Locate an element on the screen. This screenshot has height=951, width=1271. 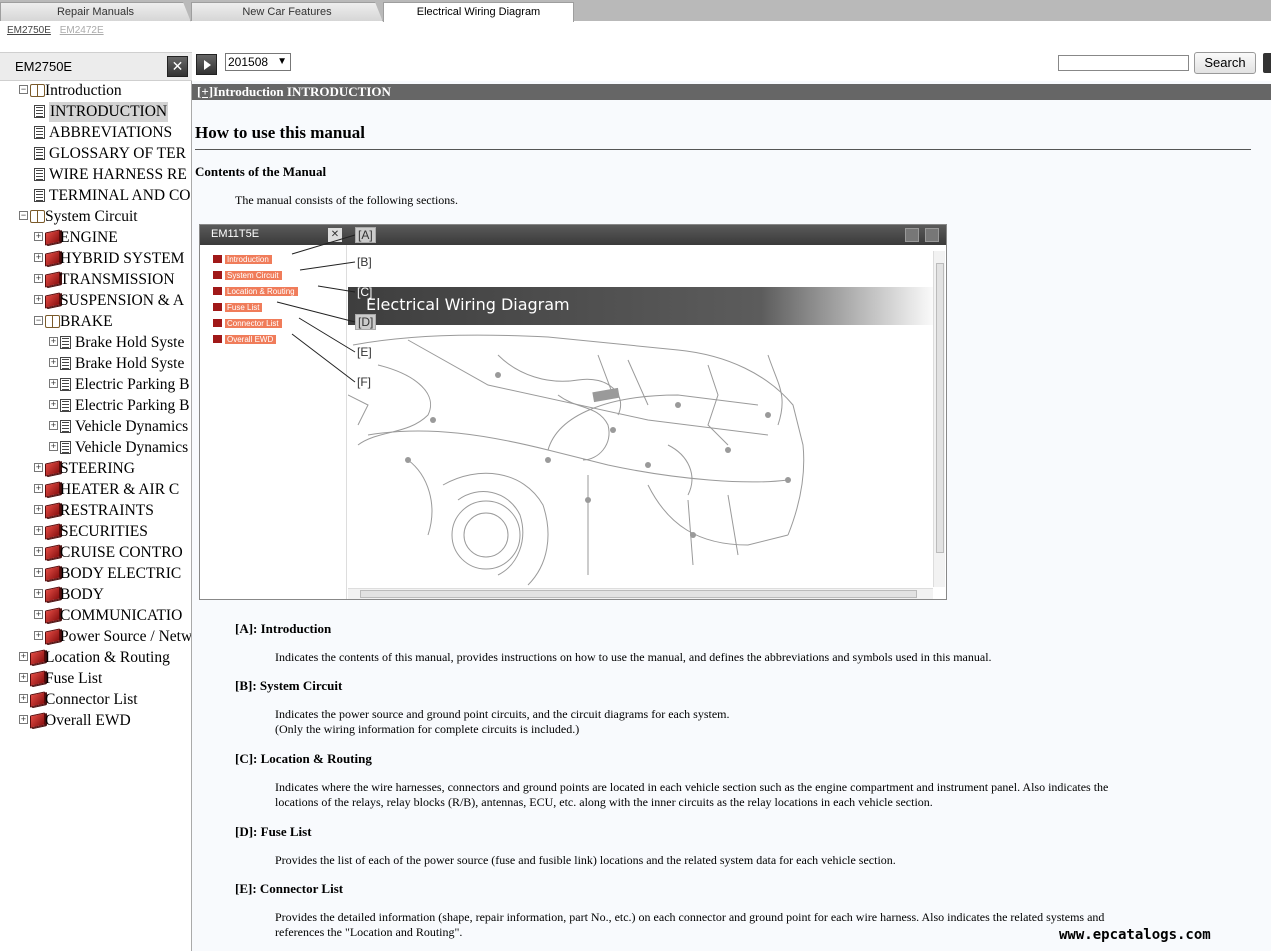
tree-item-label: Brake Hold Syste is located at coordinates (130, 342).